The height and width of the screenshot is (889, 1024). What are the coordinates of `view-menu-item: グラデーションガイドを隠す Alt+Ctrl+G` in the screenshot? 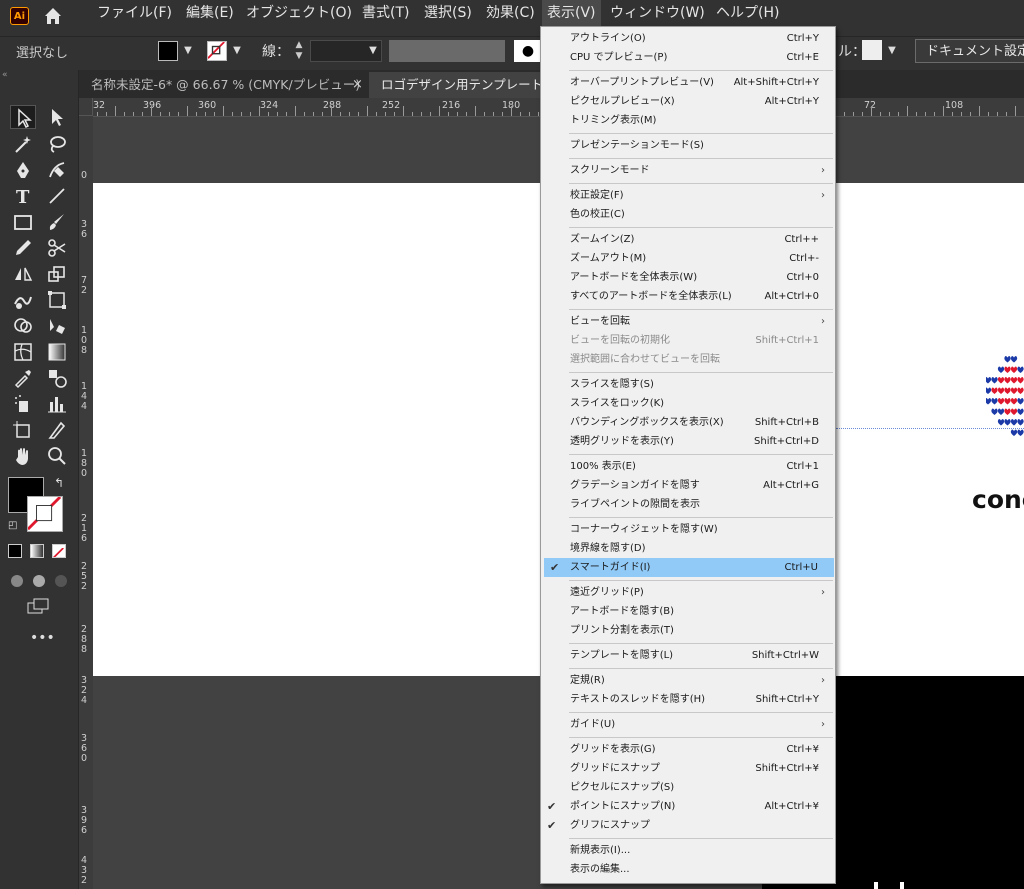 It's located at (688, 485).